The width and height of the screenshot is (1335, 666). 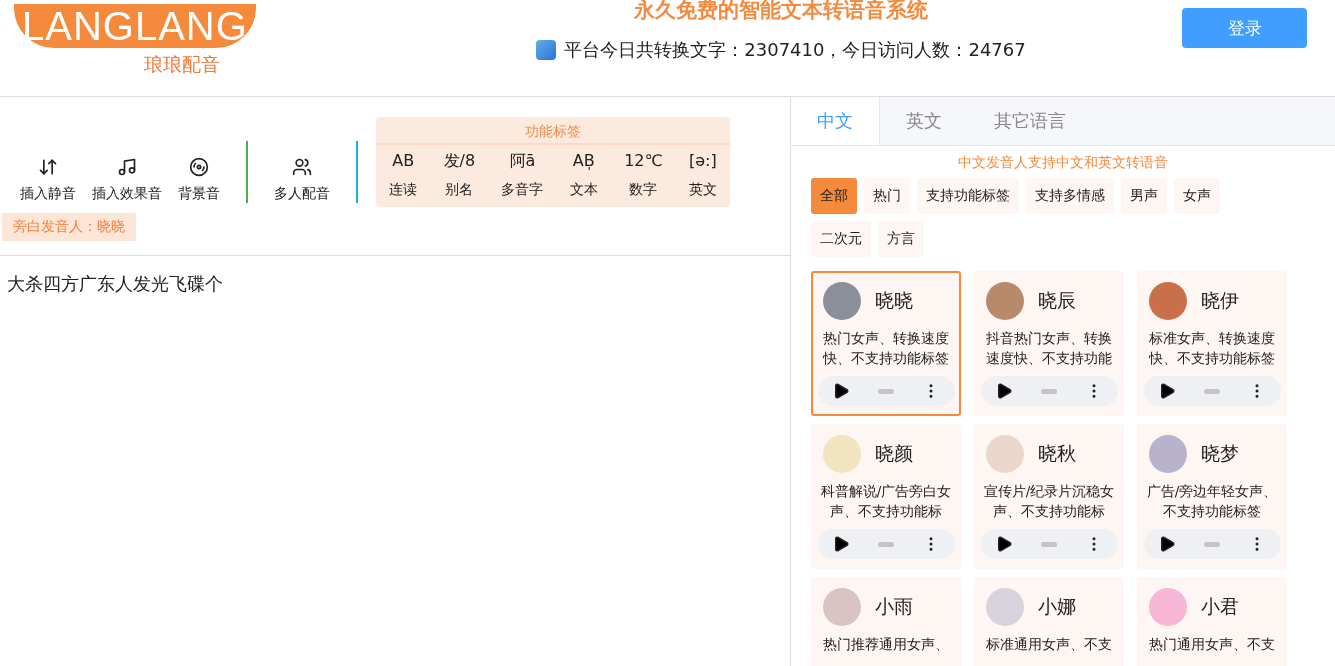 I want to click on tool-button: 插入静音, so click(x=48, y=180).